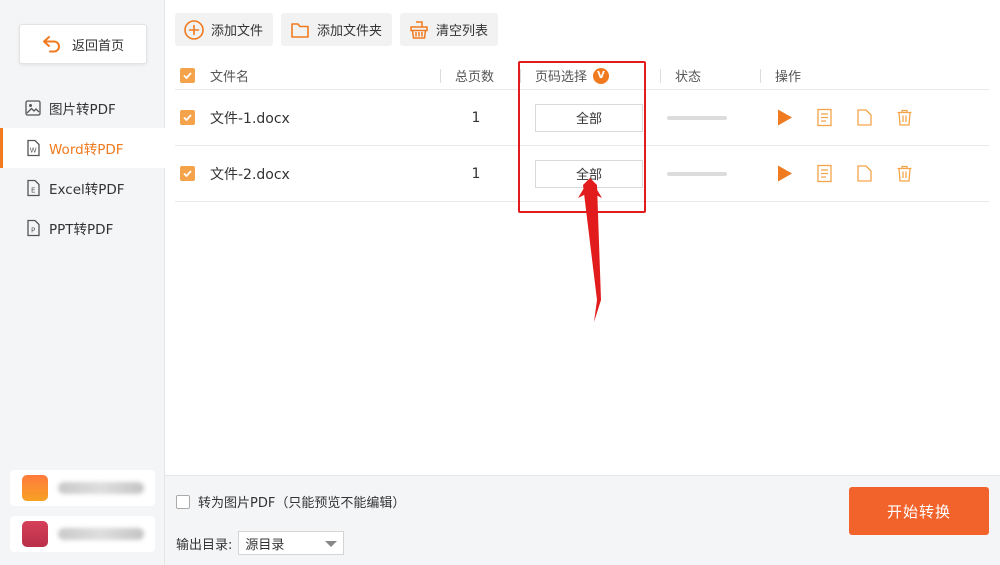 This screenshot has height=565, width=1000. Describe the element at coordinates (250, 118) in the screenshot. I see `file-name: 文件-1.docx` at that location.